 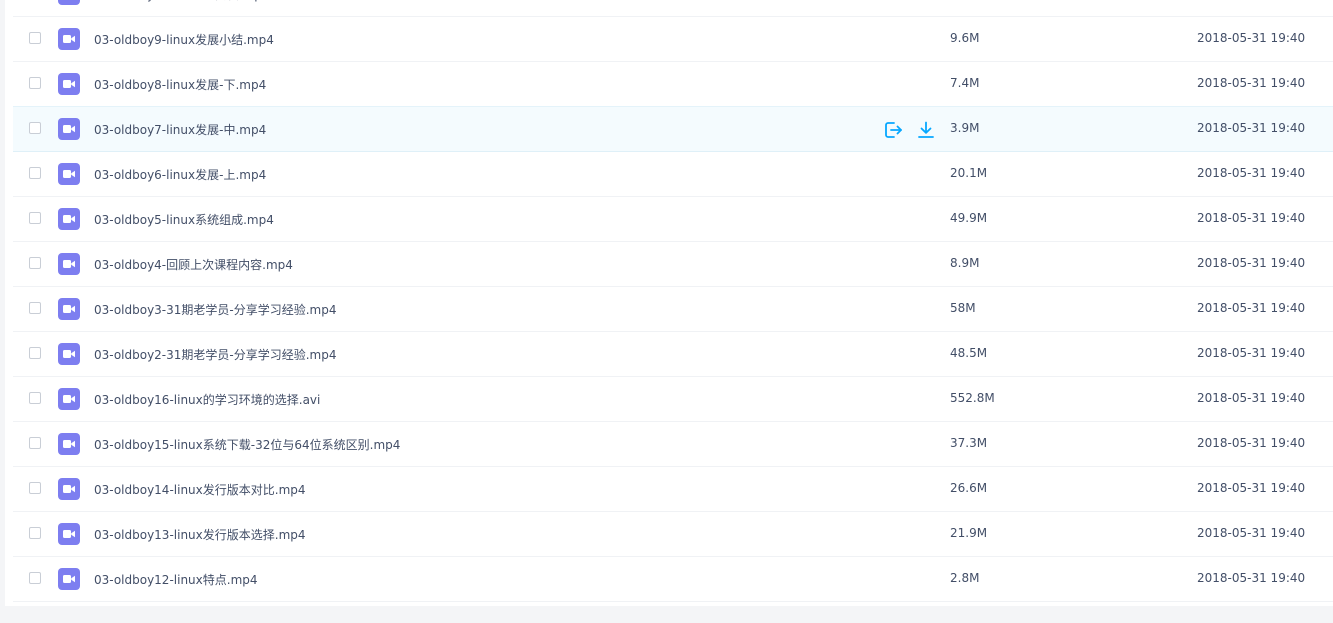 I want to click on file-size: 3.9M, so click(x=965, y=128).